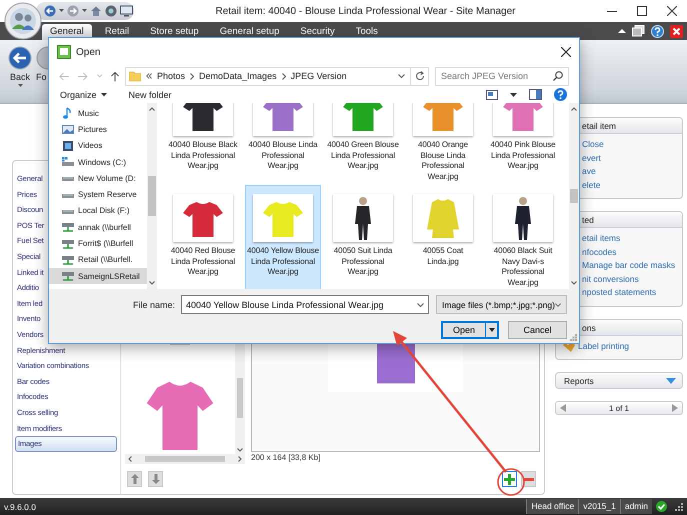 Image resolution: width=687 pixels, height=515 pixels. What do you see at coordinates (419, 76) in the screenshot?
I see `refresh-icon` at bounding box center [419, 76].